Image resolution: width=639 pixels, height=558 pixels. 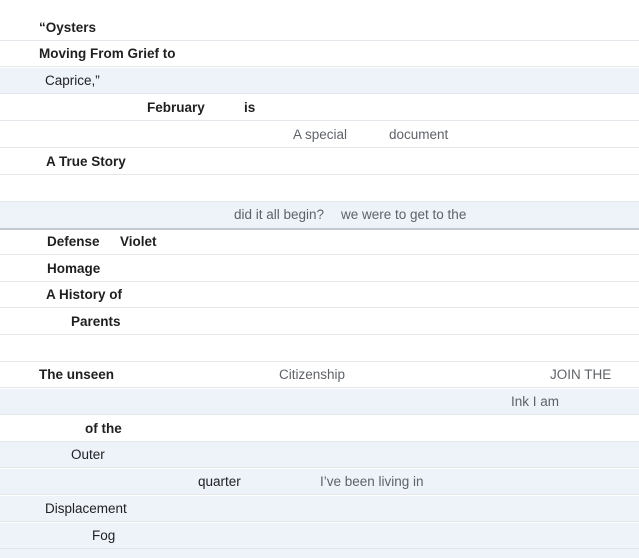 I want to click on sheet-row: A special document, so click(x=319, y=135).